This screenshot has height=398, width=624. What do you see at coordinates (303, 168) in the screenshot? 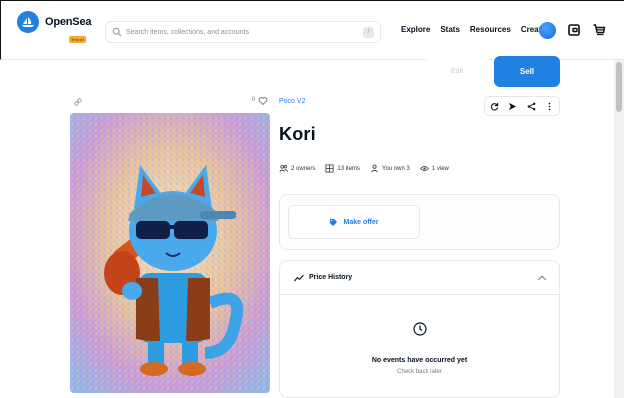
I see `owners-label: 2 owners` at bounding box center [303, 168].